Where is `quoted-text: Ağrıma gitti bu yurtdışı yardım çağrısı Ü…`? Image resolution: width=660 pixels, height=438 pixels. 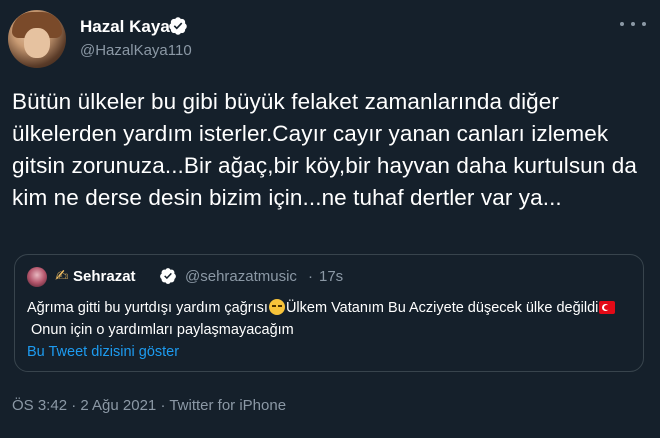
quoted-text: Ağrıma gitti bu yurtdışı yardım çağrısı Ü… is located at coordinates (331, 319).